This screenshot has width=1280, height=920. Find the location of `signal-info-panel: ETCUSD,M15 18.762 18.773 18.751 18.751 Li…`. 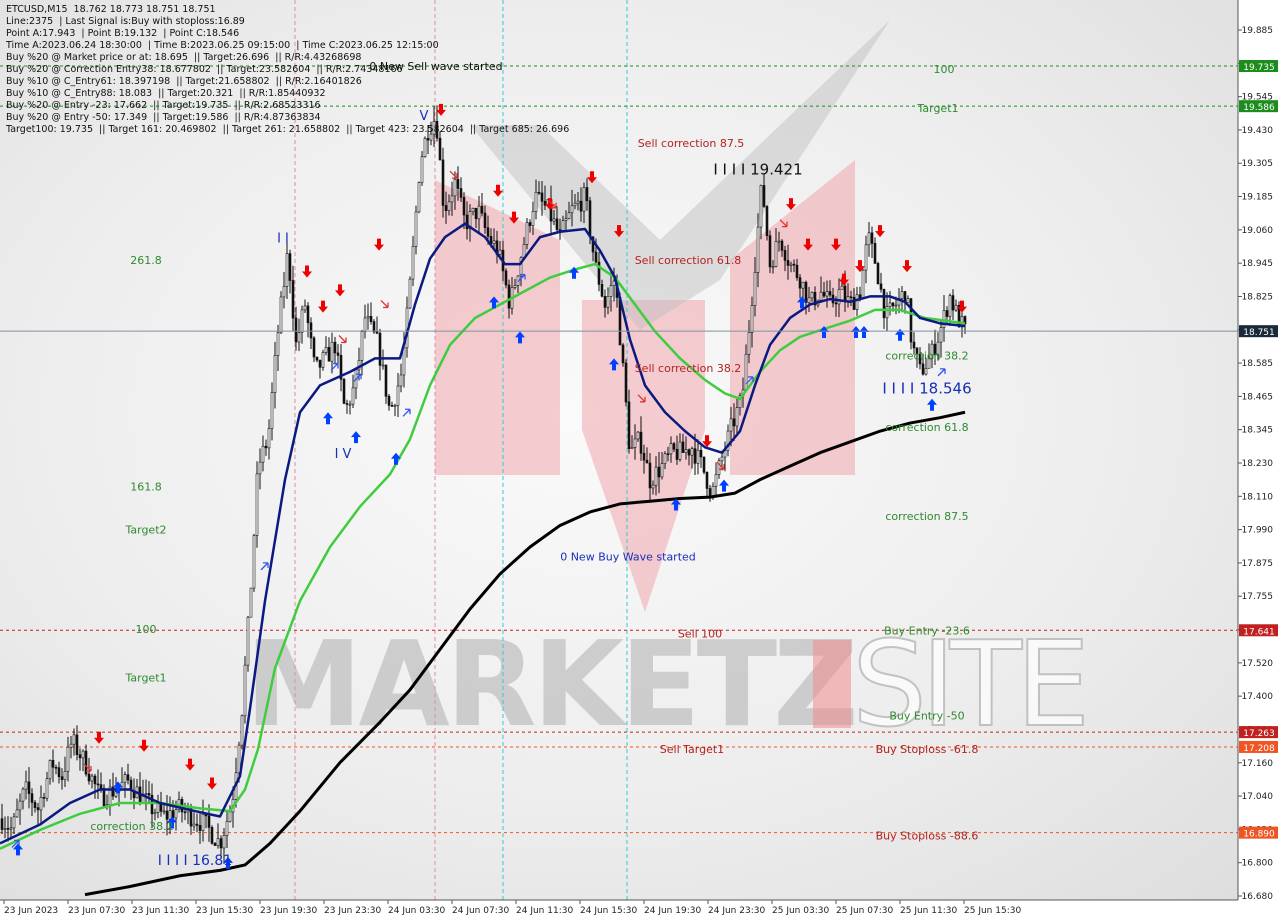

signal-info-panel: ETCUSD,M15 18.762 18.773 18.751 18.751 Li… is located at coordinates (287, 70).